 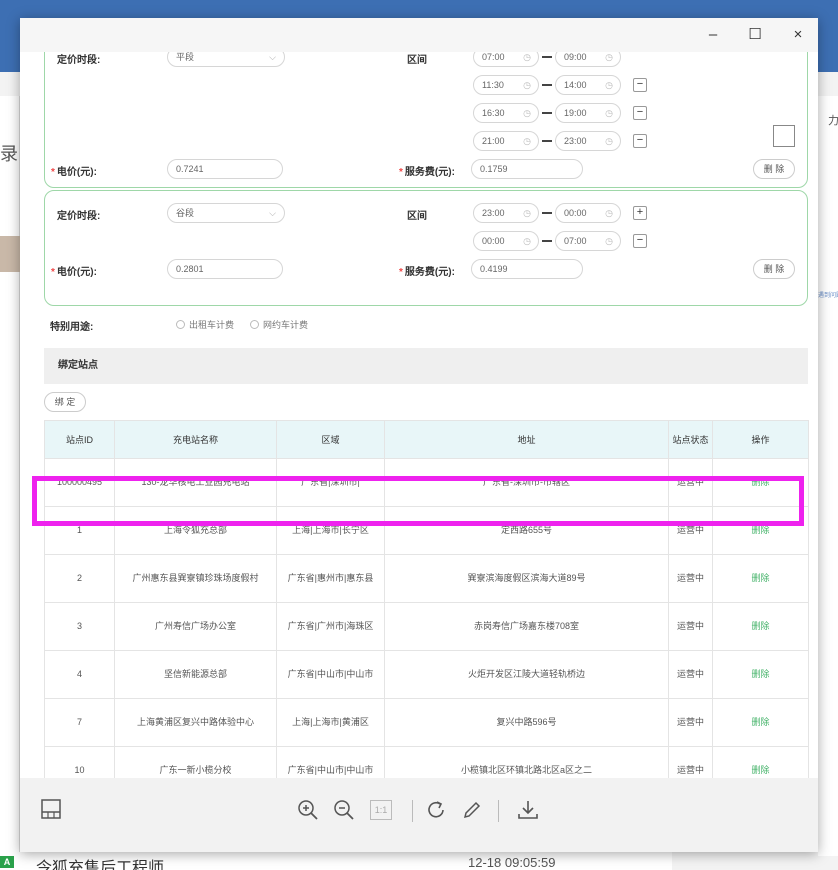 I want to click on radio-circle-icon, so click(x=180, y=324).